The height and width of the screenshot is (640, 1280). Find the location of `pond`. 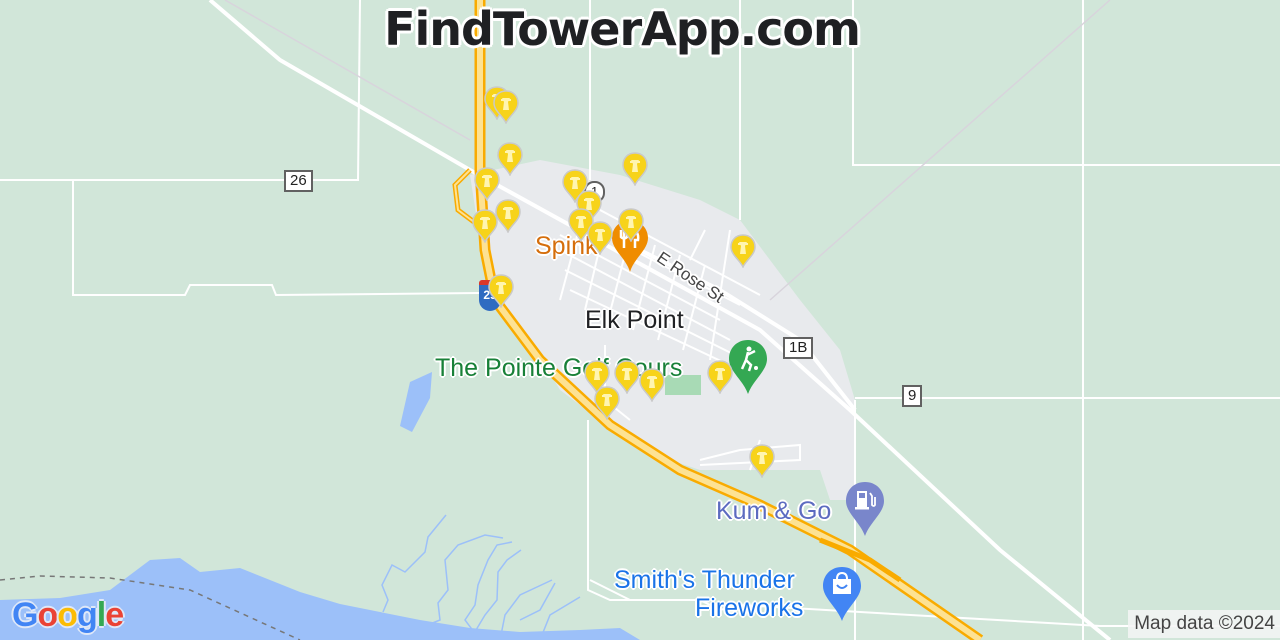

pond is located at coordinates (416, 402).